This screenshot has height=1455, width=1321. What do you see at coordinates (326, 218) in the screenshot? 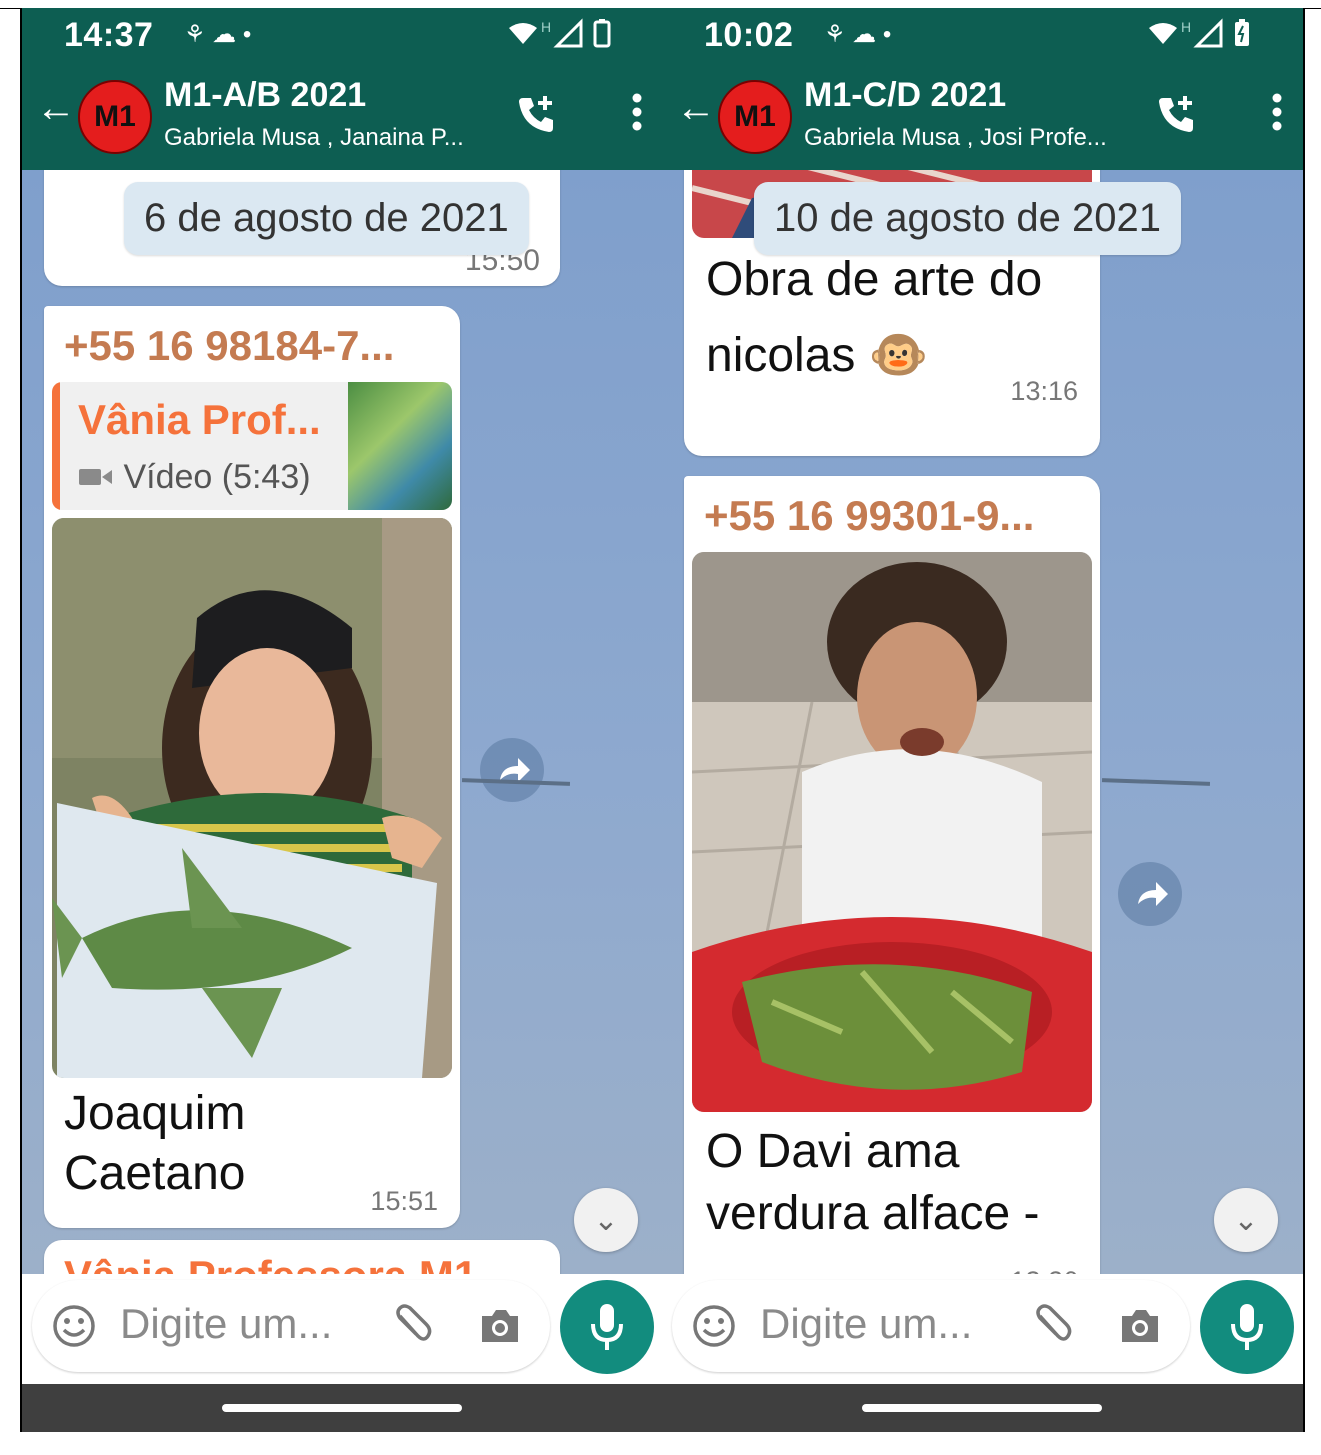
I see `date-chip: 6 de agosto de 2021` at bounding box center [326, 218].